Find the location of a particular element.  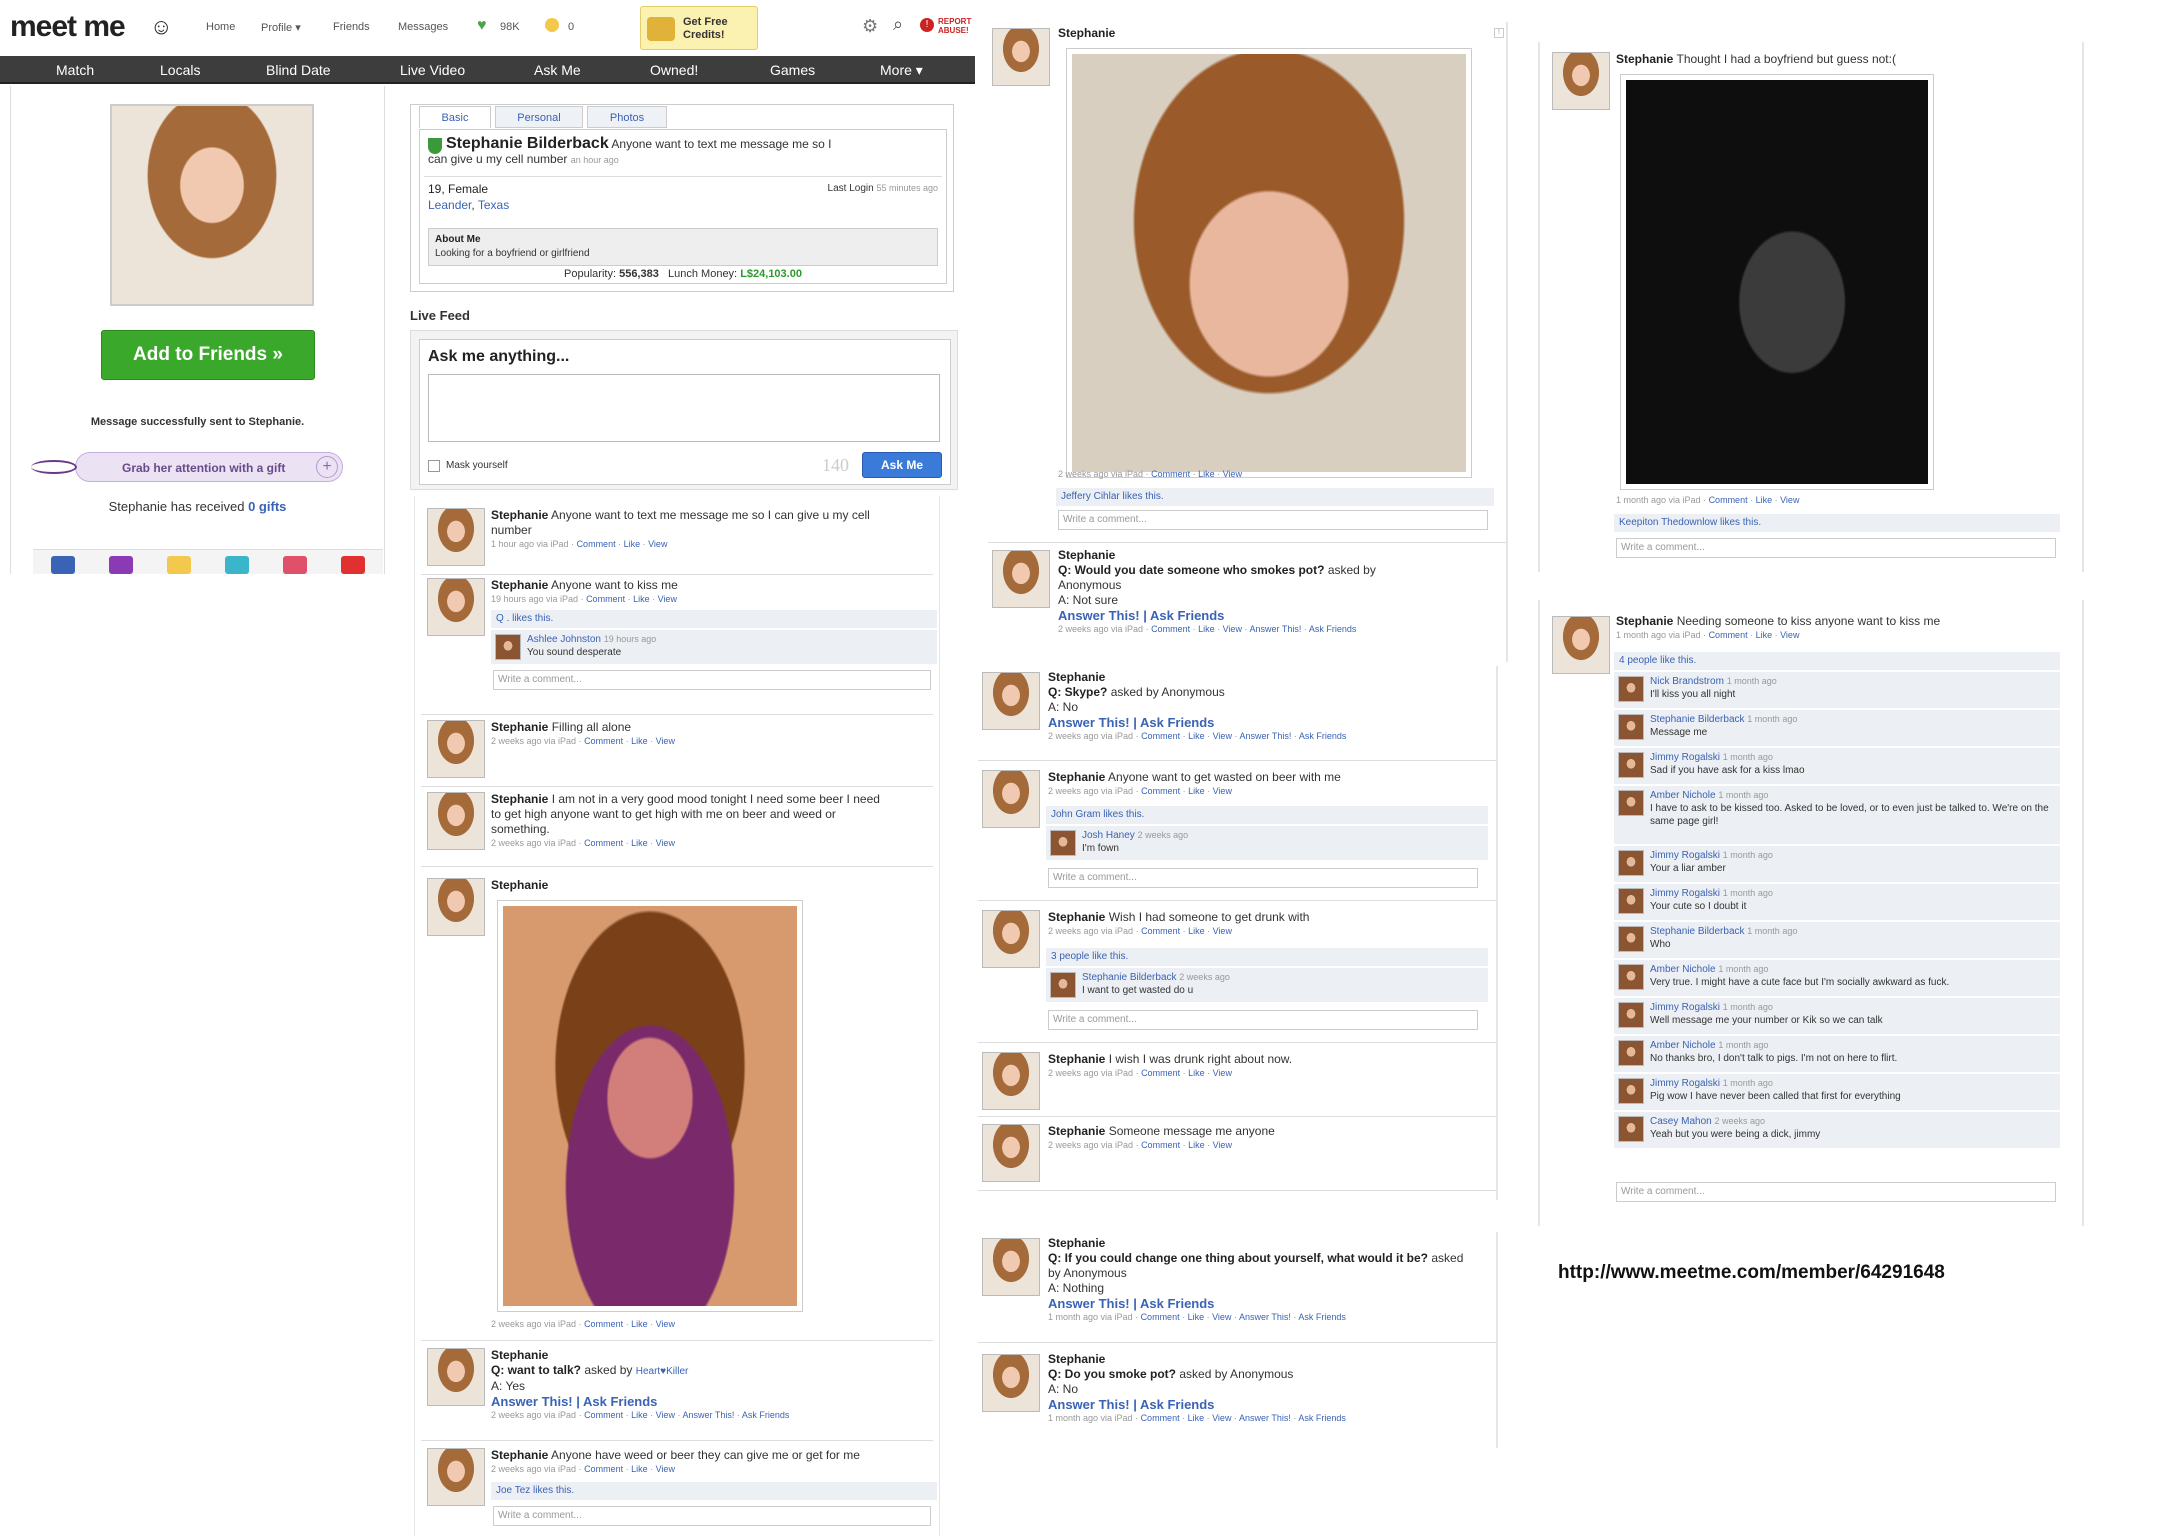

state-link: Texas is located at coordinates (493, 205).